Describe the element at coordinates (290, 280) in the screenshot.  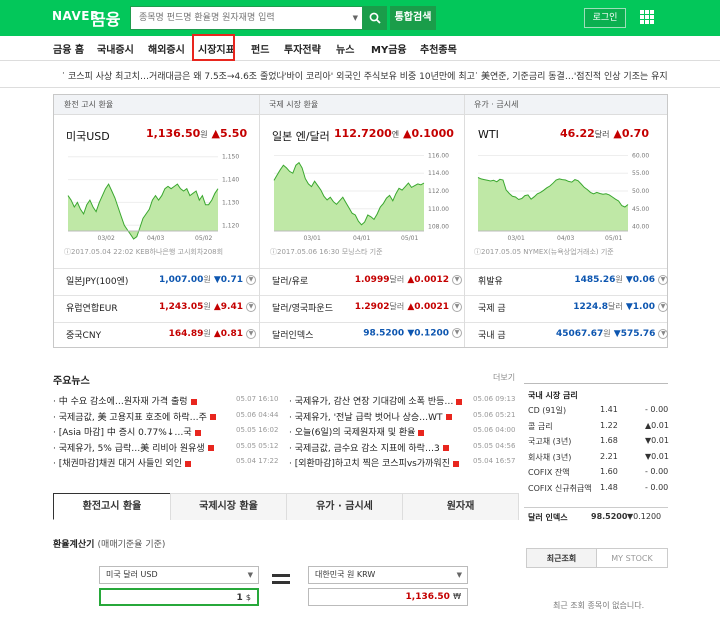
I see `index-label: 달러/유로` at that location.